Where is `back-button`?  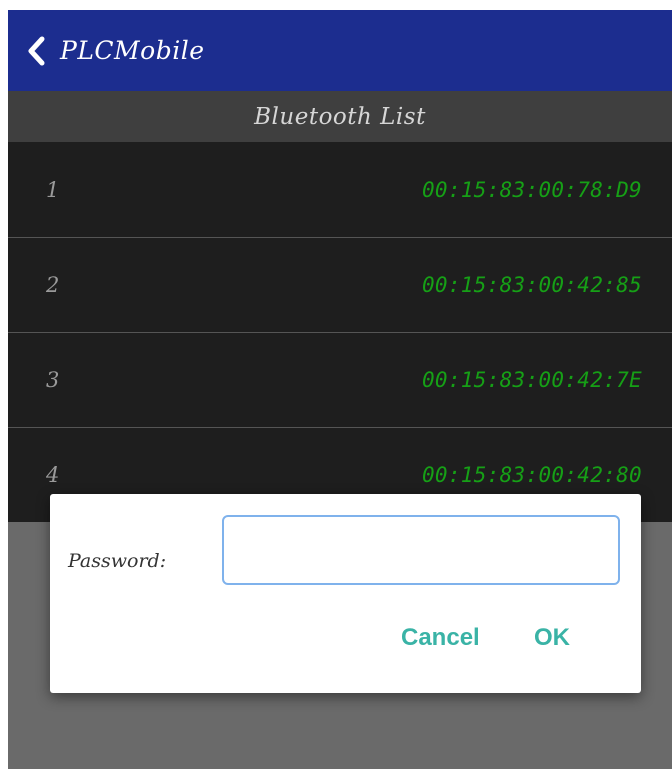
back-button is located at coordinates (36, 50).